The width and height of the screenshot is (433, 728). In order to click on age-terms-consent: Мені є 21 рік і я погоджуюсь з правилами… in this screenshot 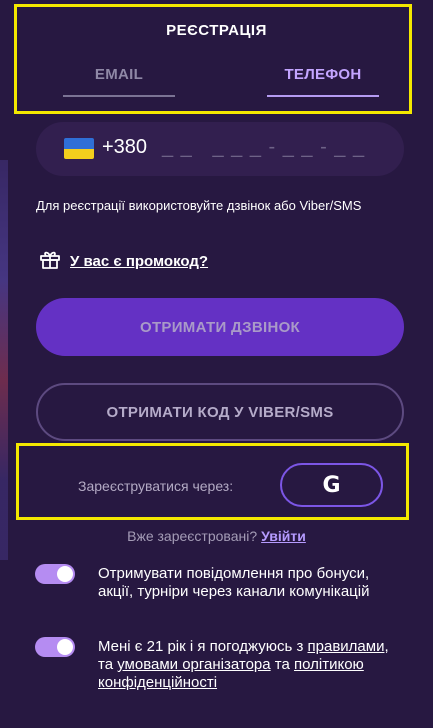, I will do `click(248, 665)`.